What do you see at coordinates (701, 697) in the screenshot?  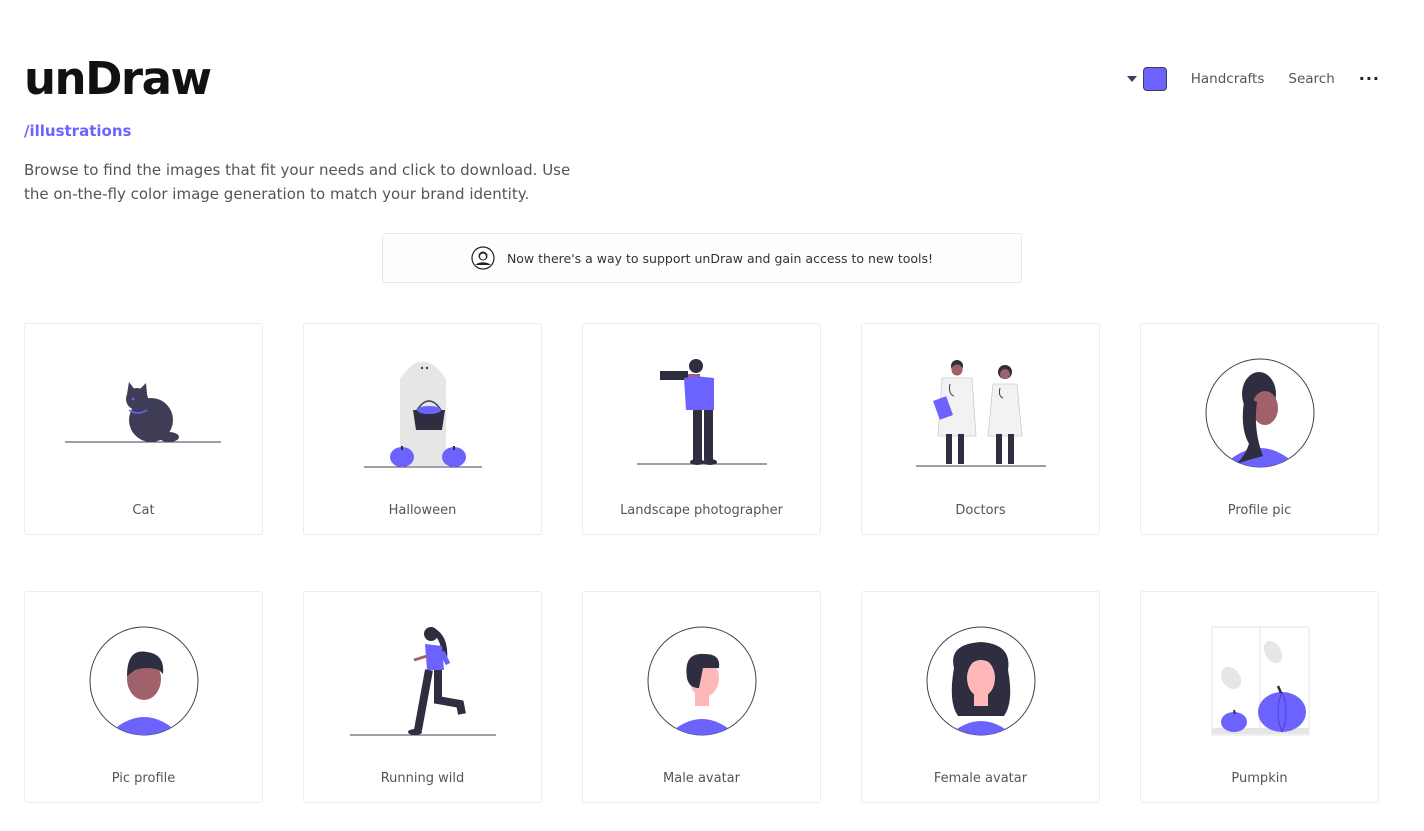 I see `illustration-card-male-avatar: Male avatar` at bounding box center [701, 697].